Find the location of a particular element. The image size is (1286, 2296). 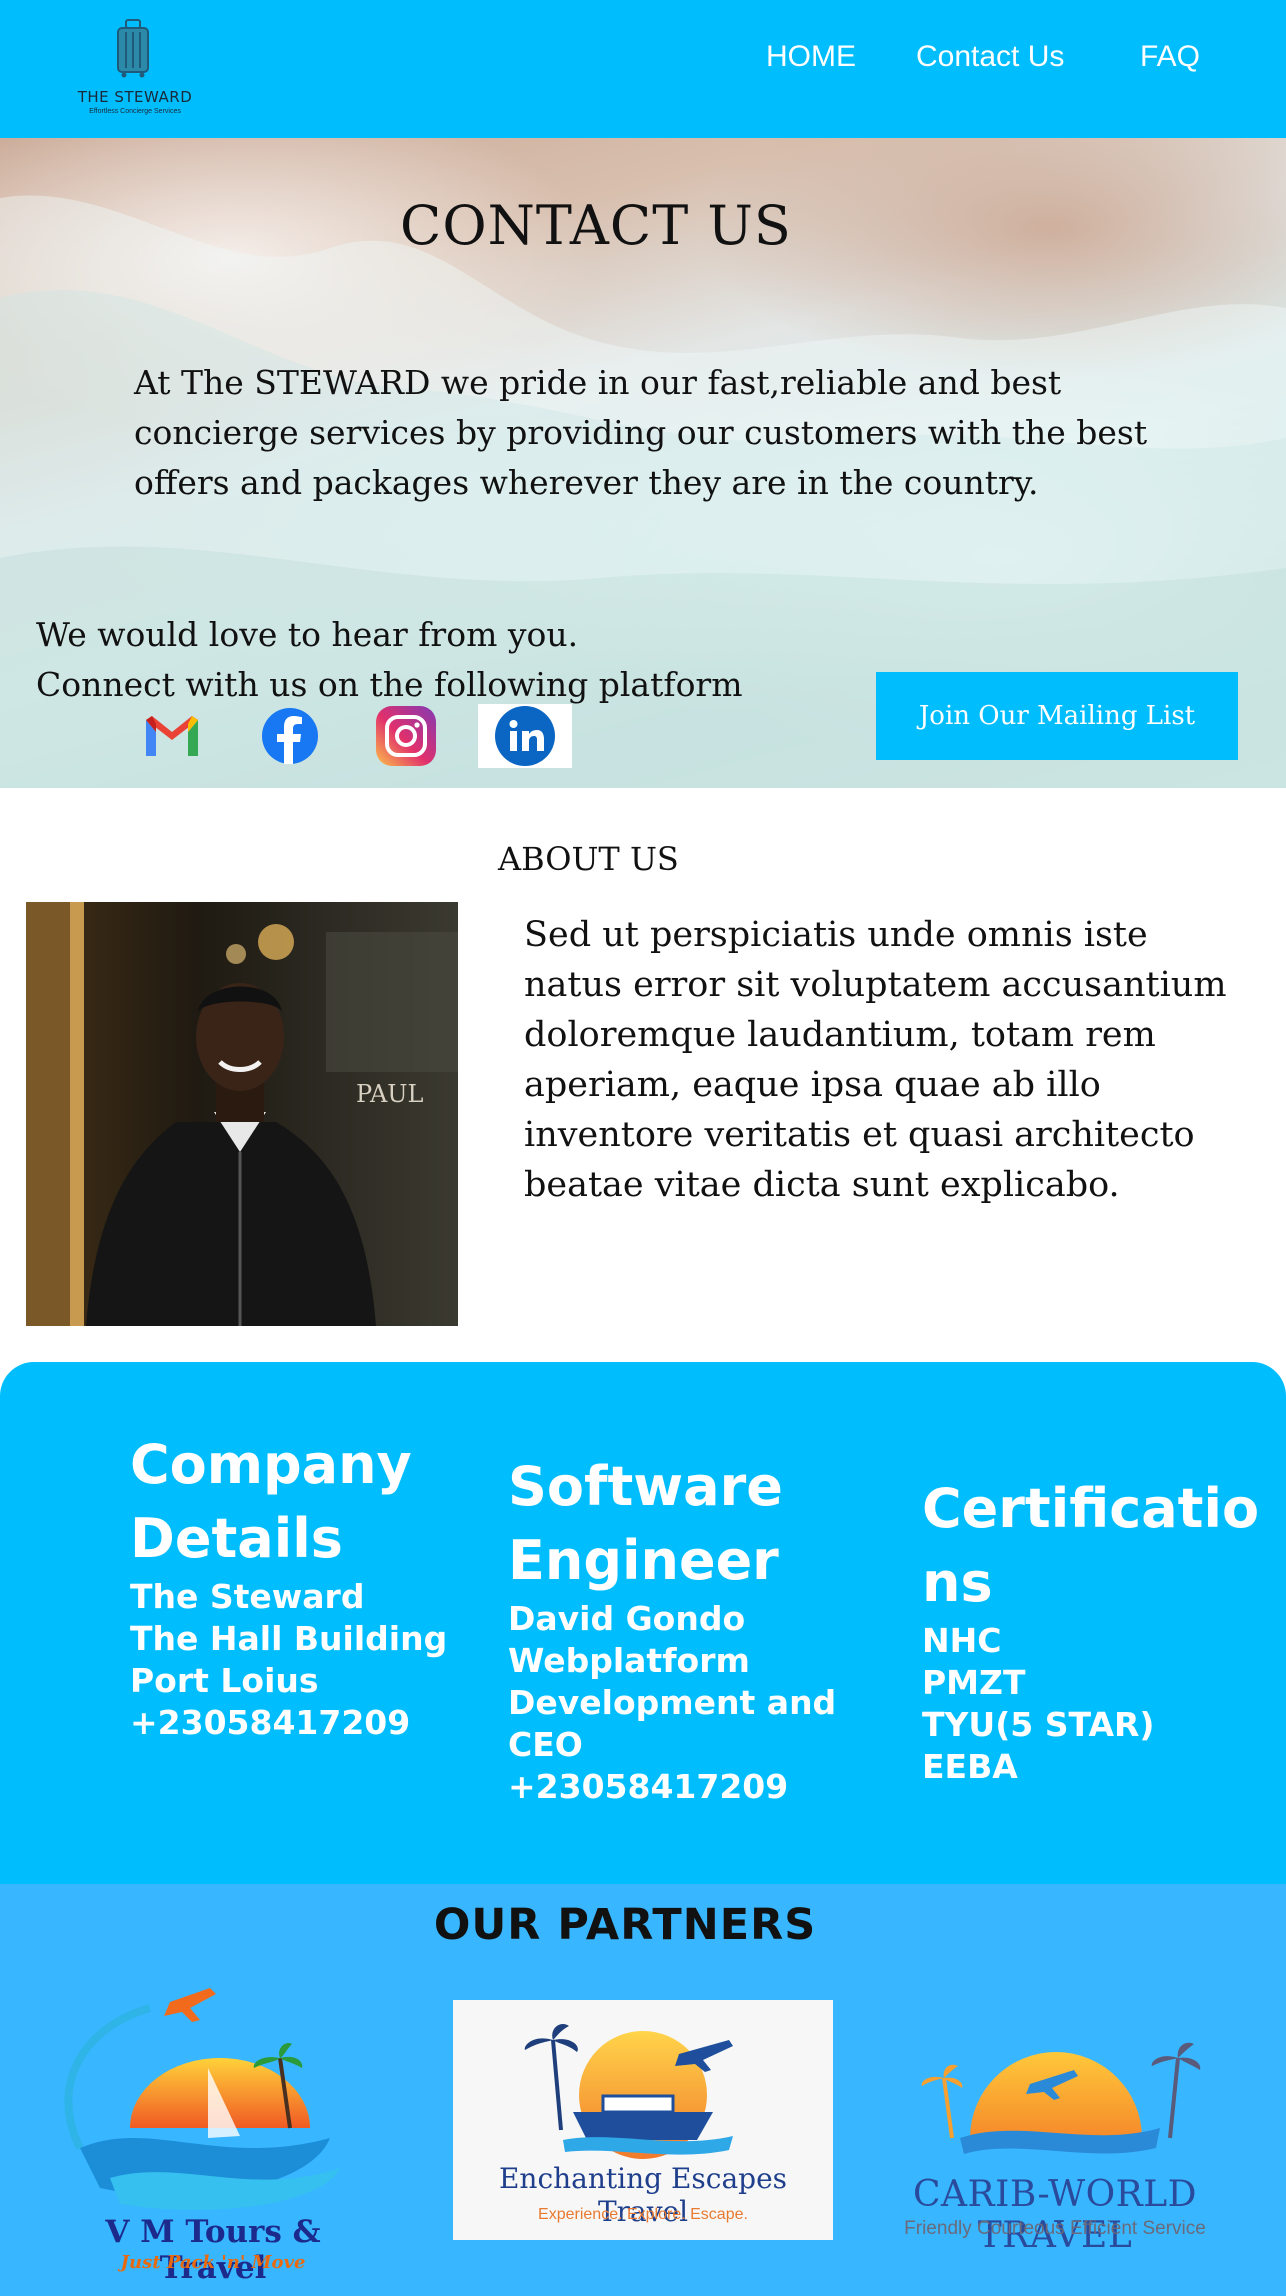

carib-world-emblem is located at coordinates (1061, 2098).